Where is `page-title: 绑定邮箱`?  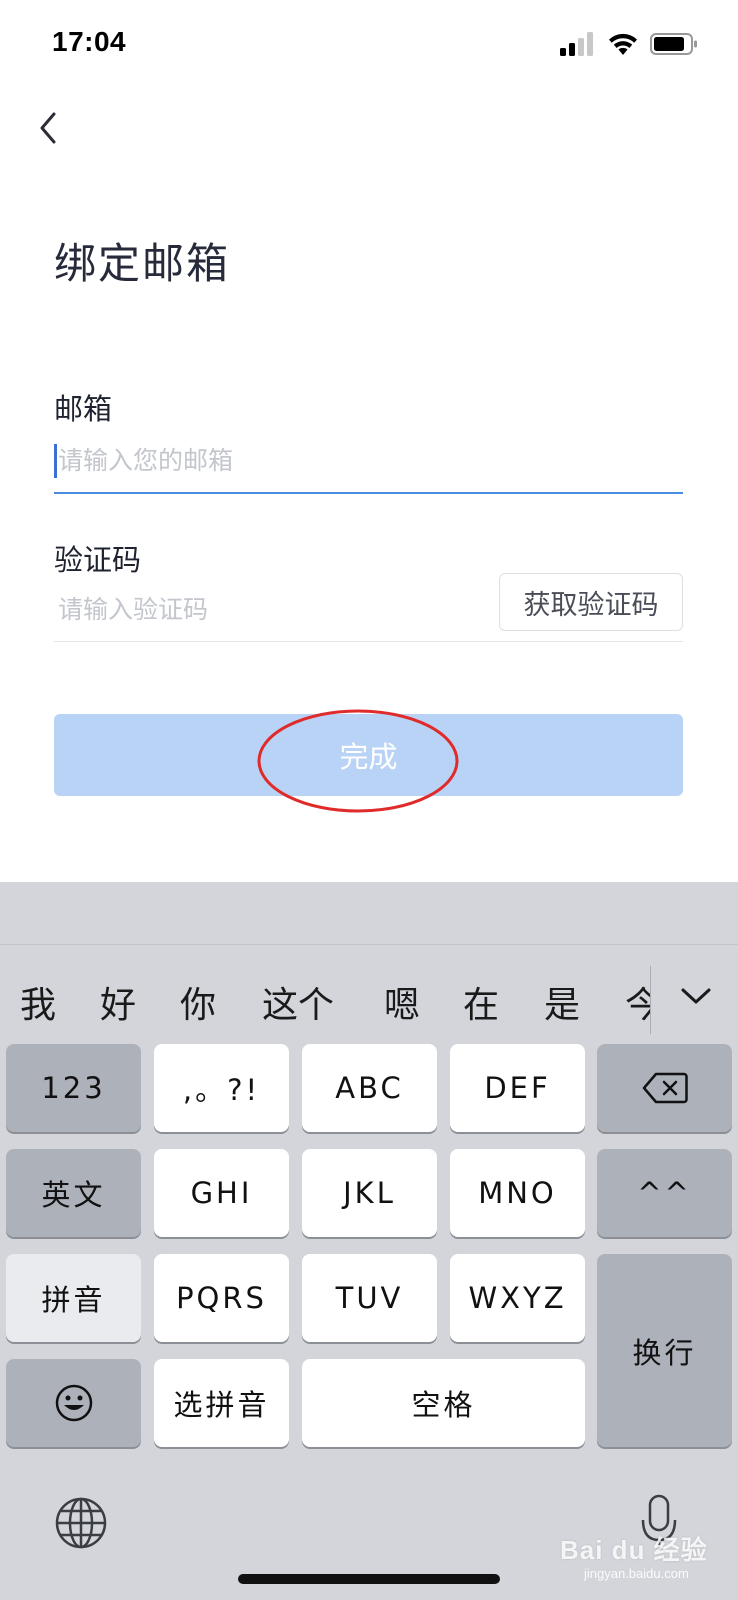 page-title: 绑定邮箱 is located at coordinates (142, 263).